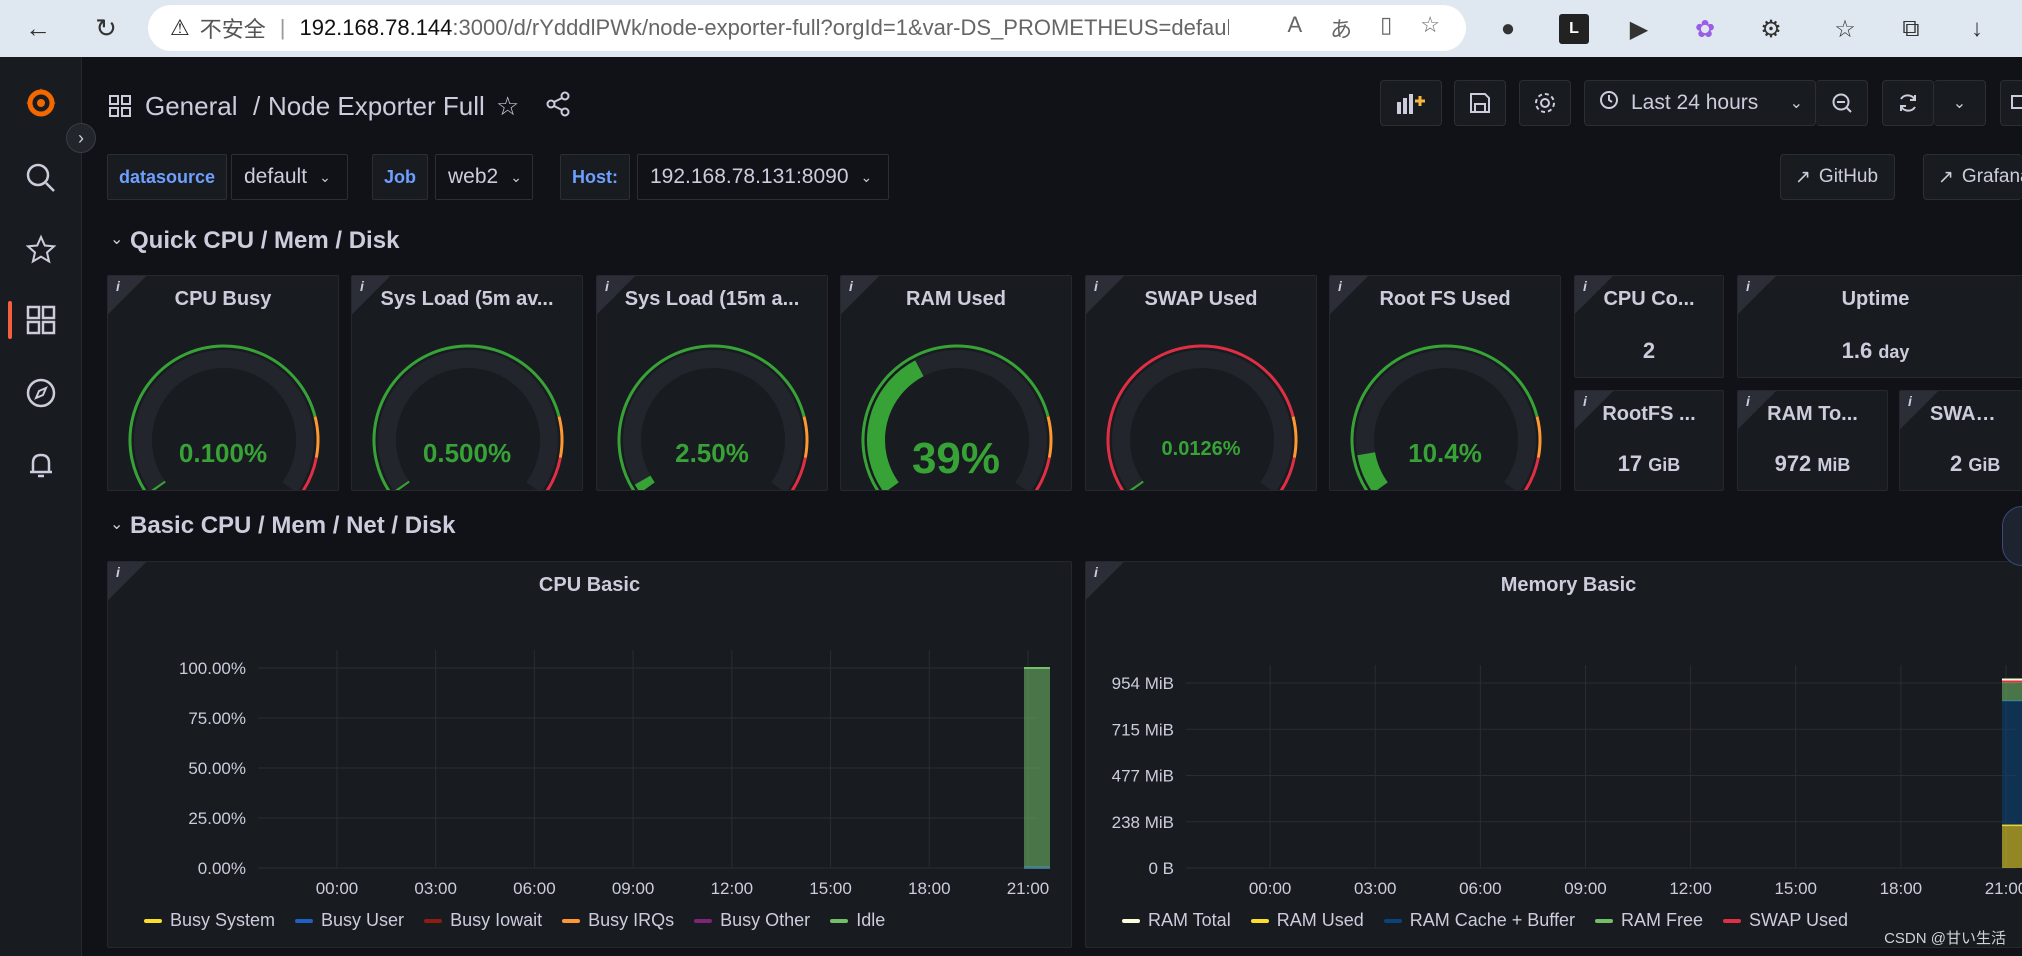 The width and height of the screenshot is (2022, 956). Describe the element at coordinates (1445, 383) in the screenshot. I see `gauge-panel: i Root FS Used 10.4%` at that location.